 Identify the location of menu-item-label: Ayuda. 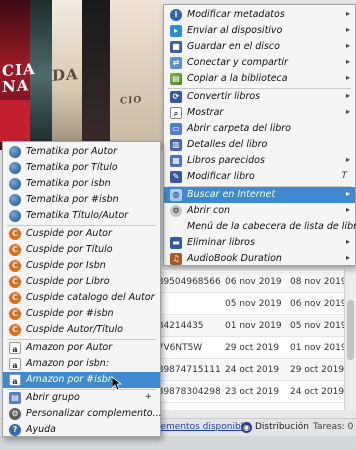
(41, 429).